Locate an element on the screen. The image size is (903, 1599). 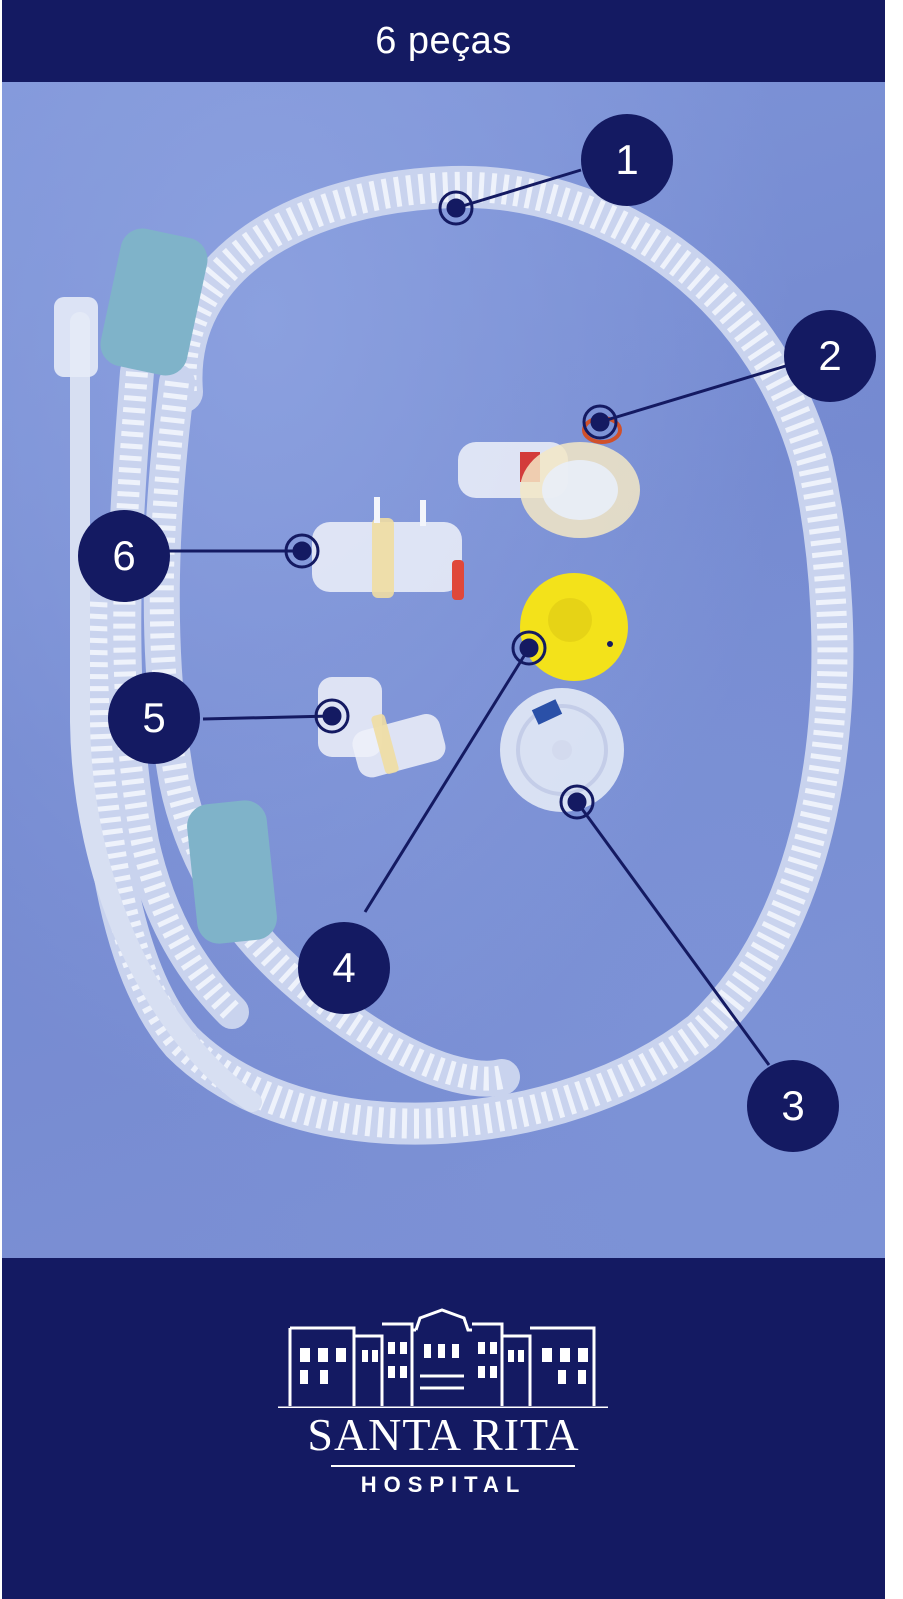
header-bar: 6 peças is located at coordinates (443, 41).